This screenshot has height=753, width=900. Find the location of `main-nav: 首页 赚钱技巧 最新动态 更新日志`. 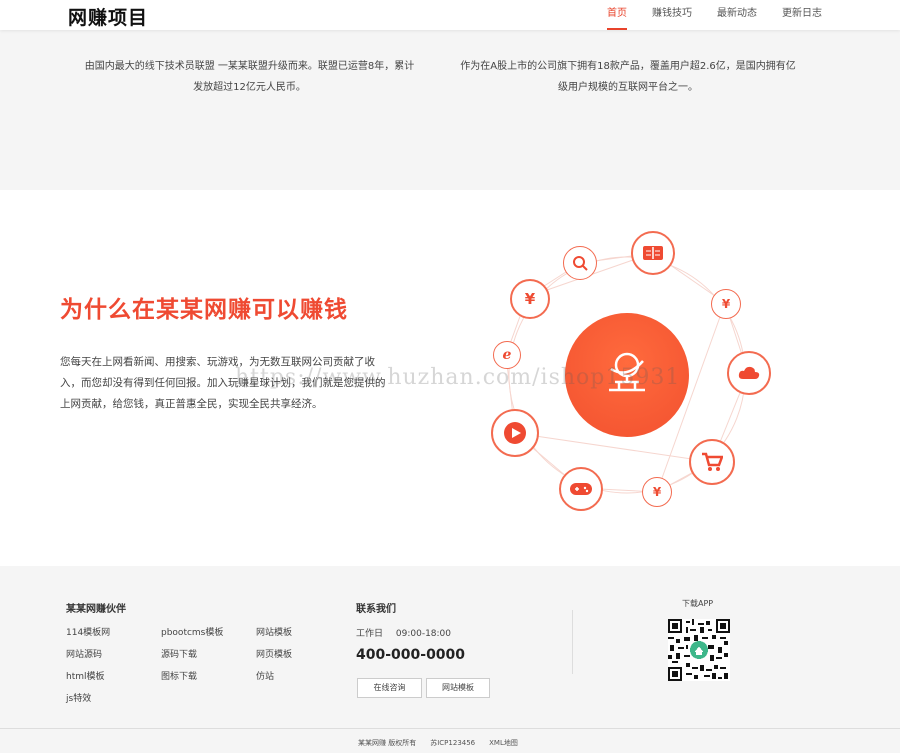

main-nav: 首页 赚钱技巧 最新动态 更新日志 is located at coordinates (702, 15).